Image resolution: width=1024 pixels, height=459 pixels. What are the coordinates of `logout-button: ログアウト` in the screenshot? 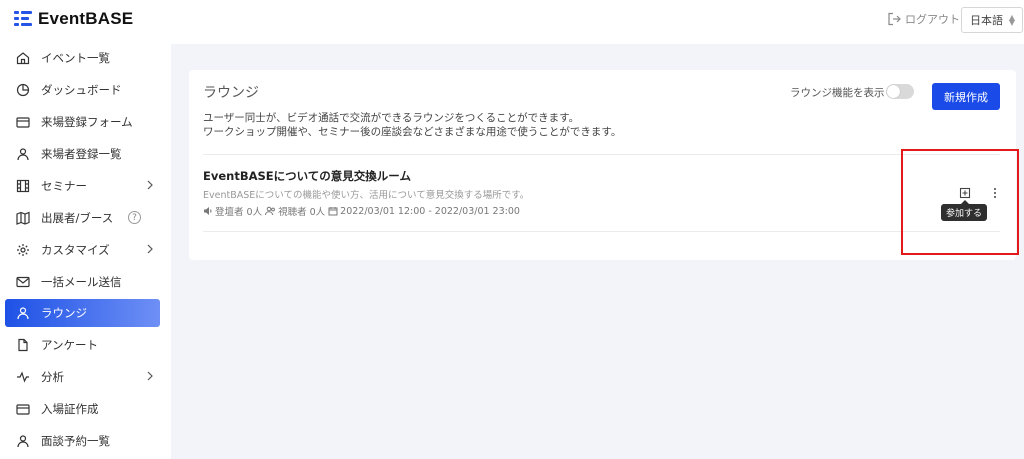 It's located at (923, 19).